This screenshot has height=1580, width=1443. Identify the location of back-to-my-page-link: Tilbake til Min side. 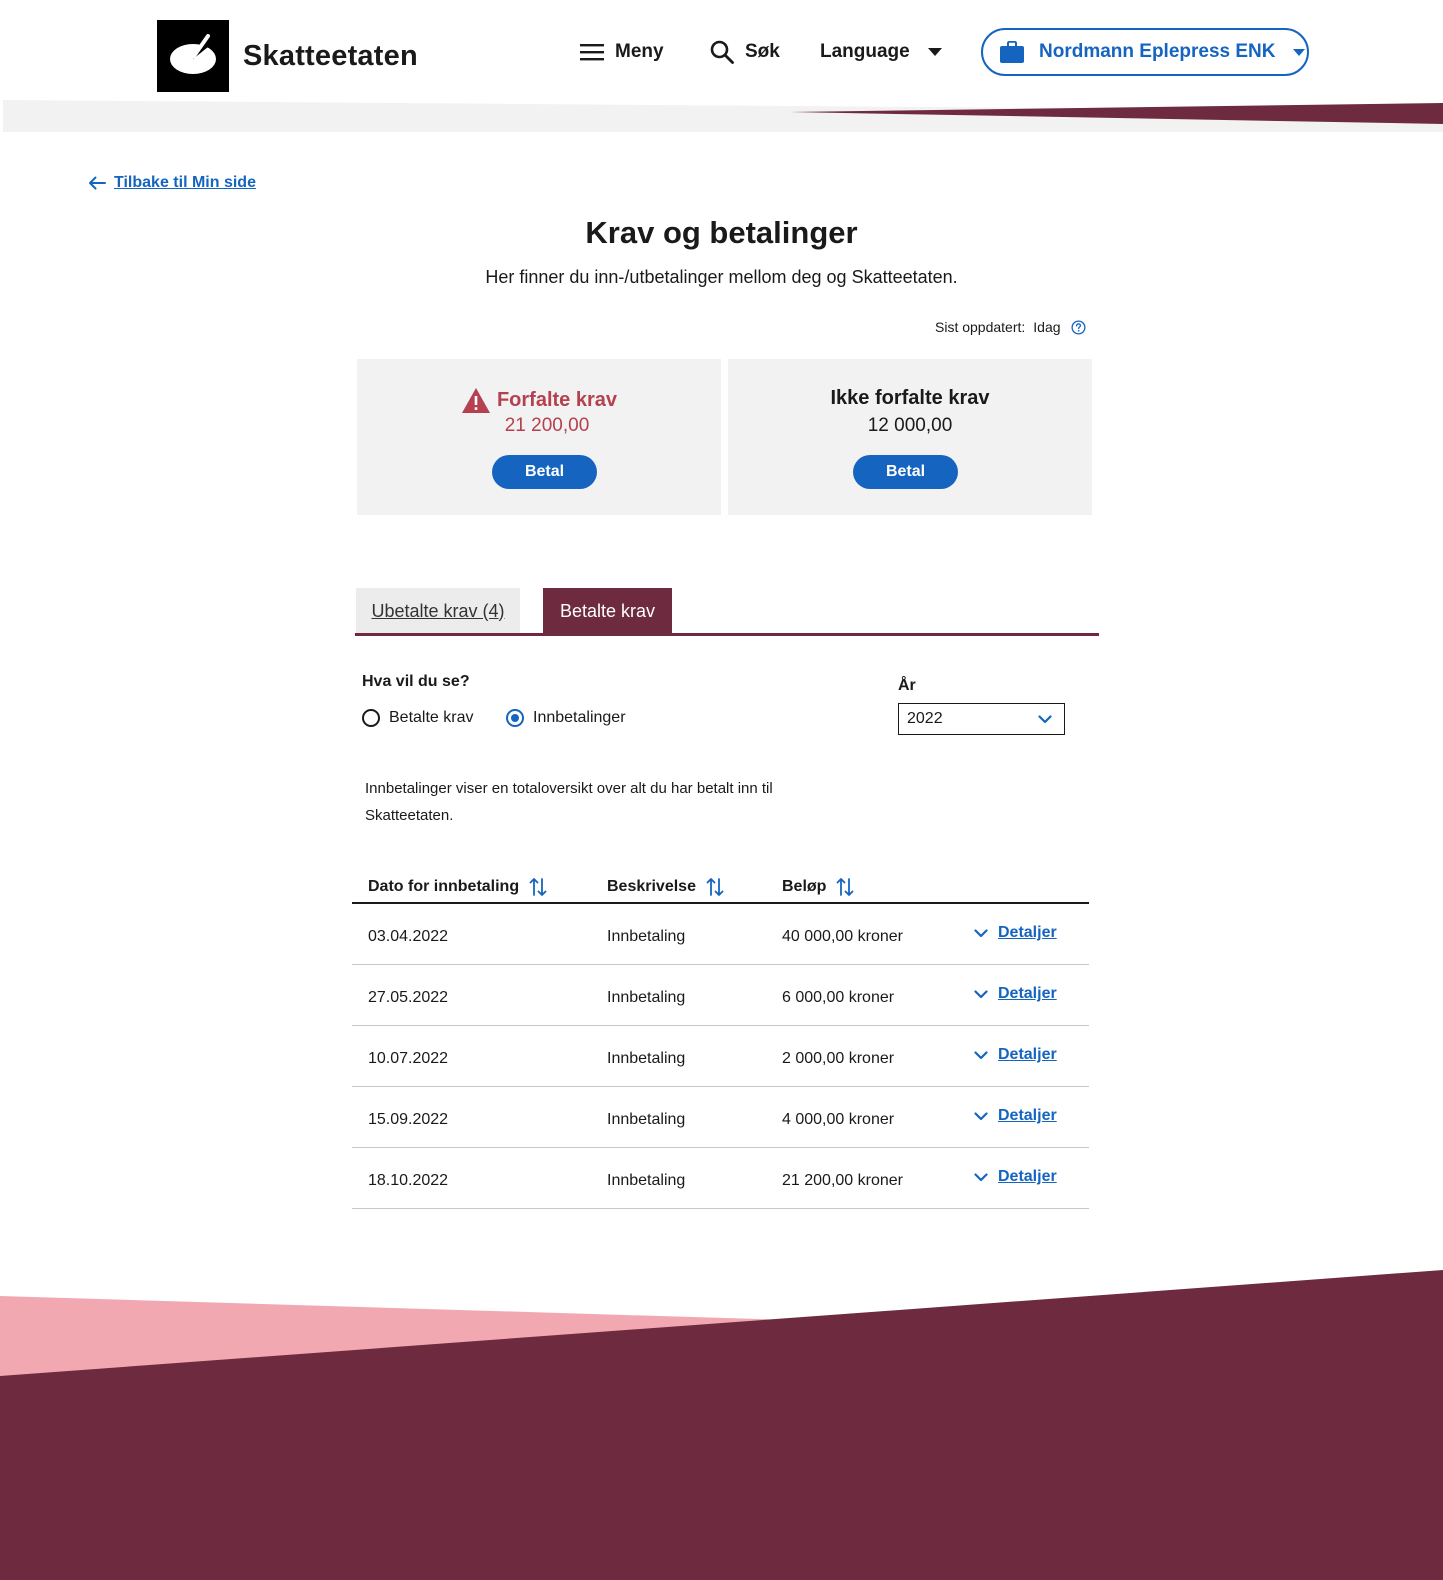
(172, 183).